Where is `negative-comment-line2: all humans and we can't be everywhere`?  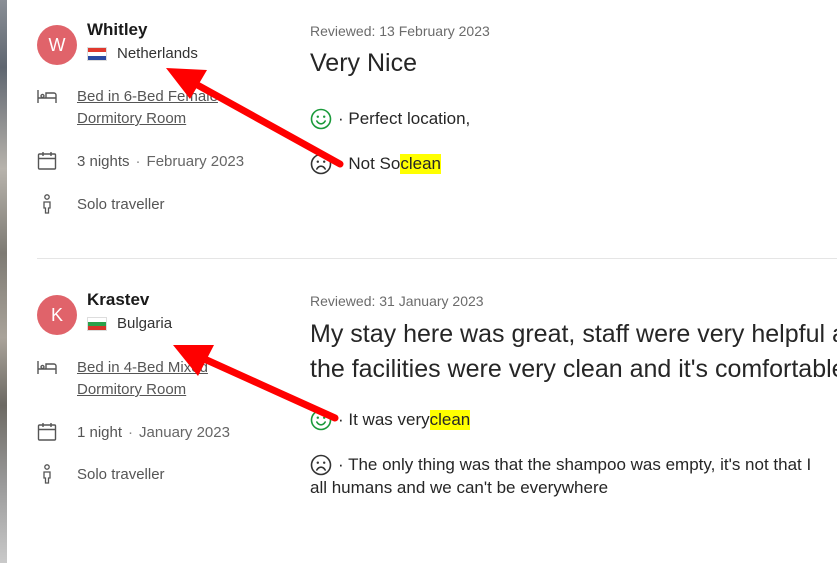
negative-comment-line2: all humans and we can't be everywhere is located at coordinates (560, 488).